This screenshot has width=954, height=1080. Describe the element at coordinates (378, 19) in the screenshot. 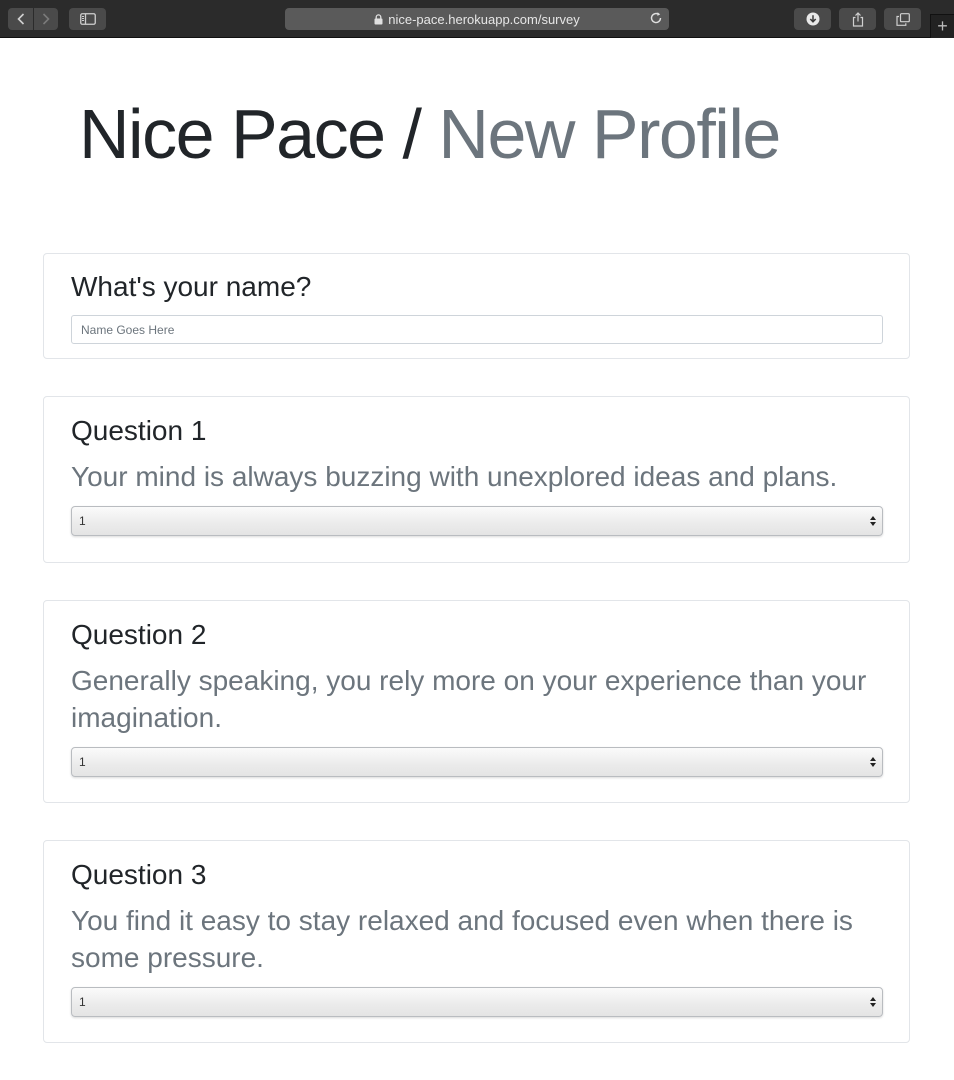

I see `lock-icon` at that location.